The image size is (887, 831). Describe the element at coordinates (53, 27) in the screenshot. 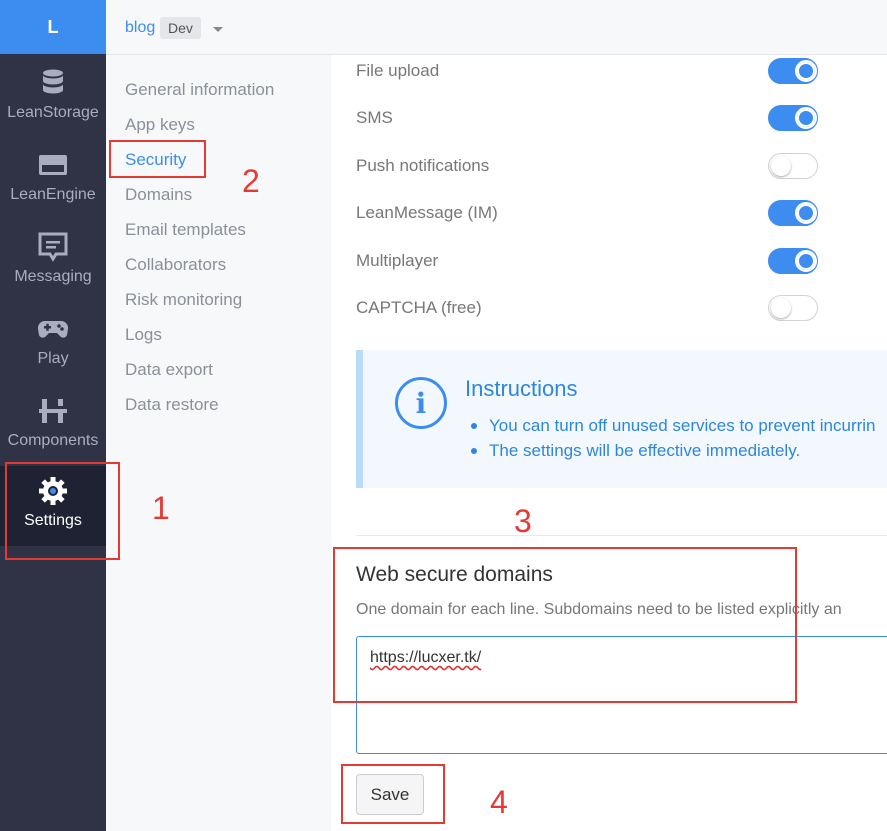

I see `app-logo: L` at that location.